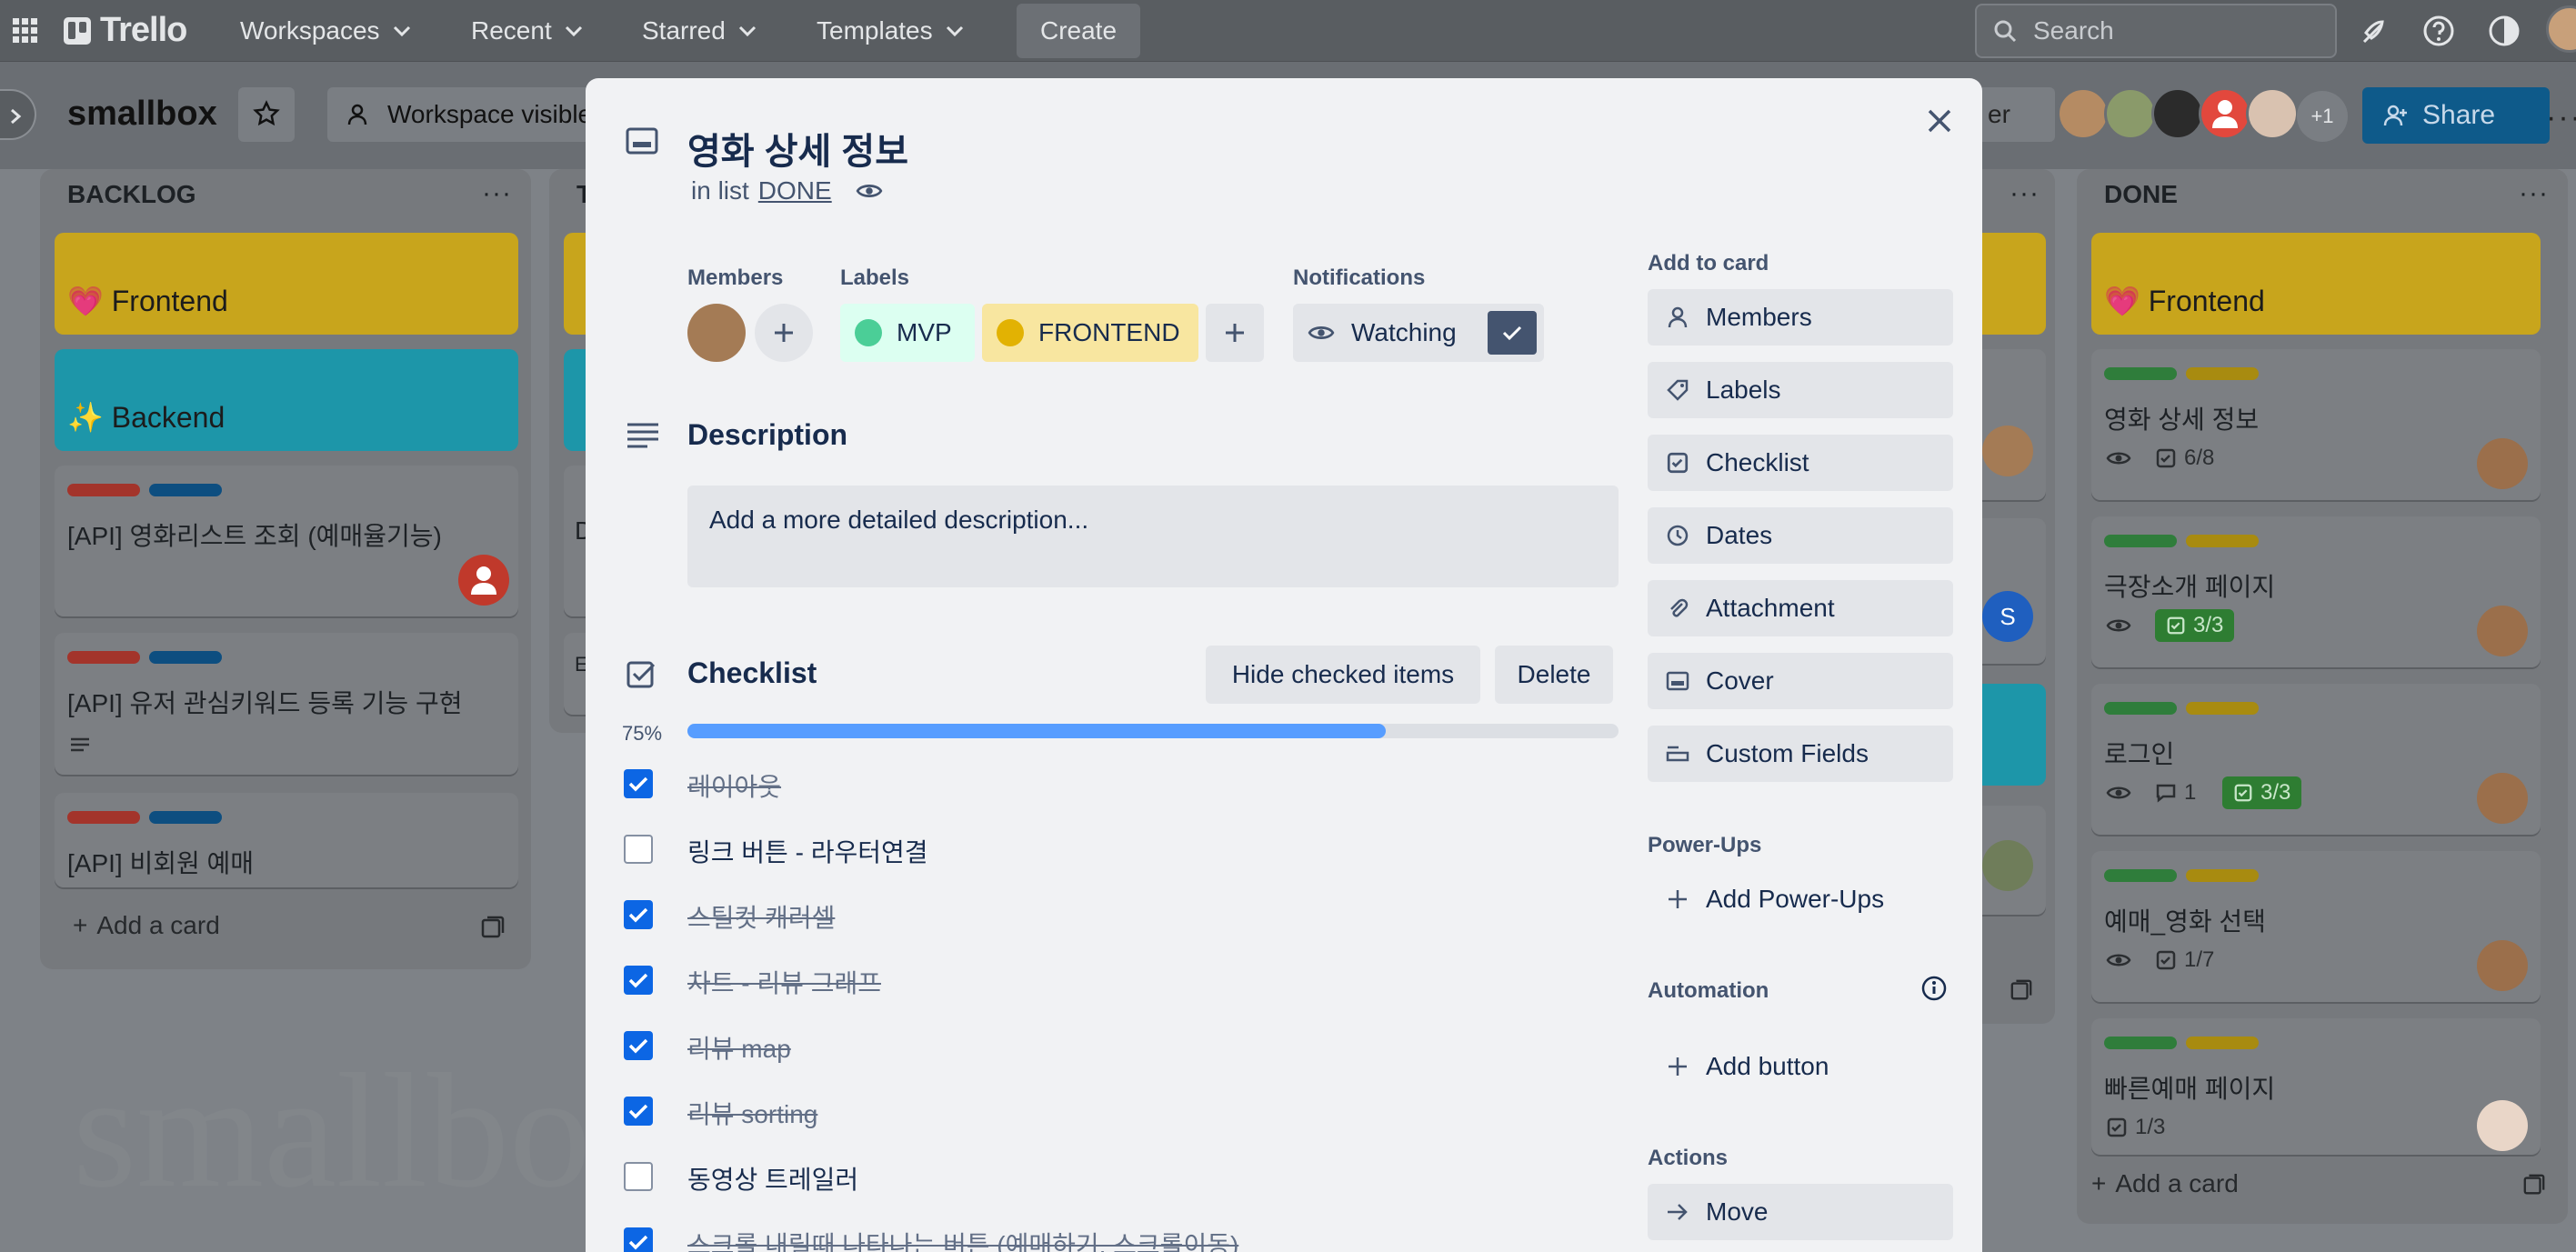 This screenshot has width=2576, height=1252. I want to click on delete-checklist-button: Delete, so click(1554, 675).